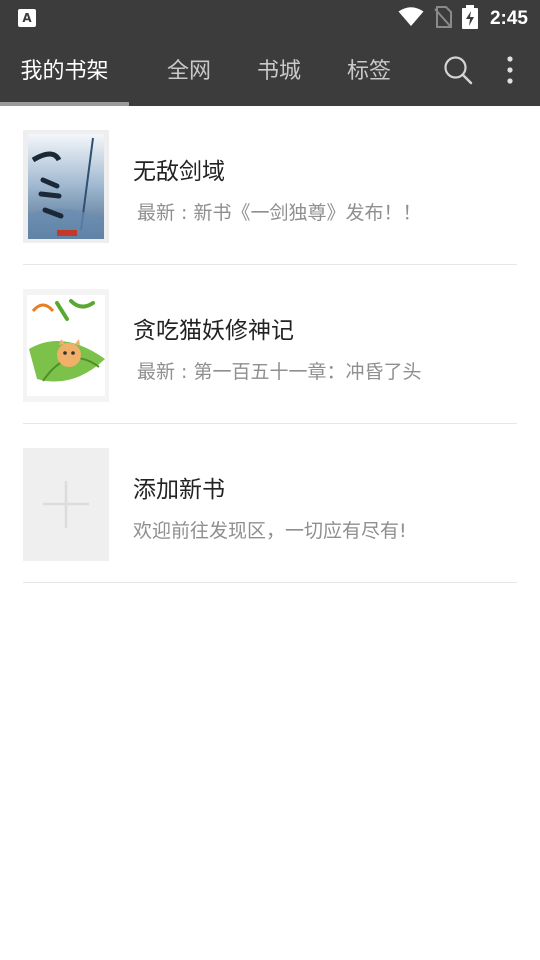 The height and width of the screenshot is (960, 540). I want to click on add-book-subtitle: 欢迎前往发现区，一切应有尽有!, so click(270, 531).